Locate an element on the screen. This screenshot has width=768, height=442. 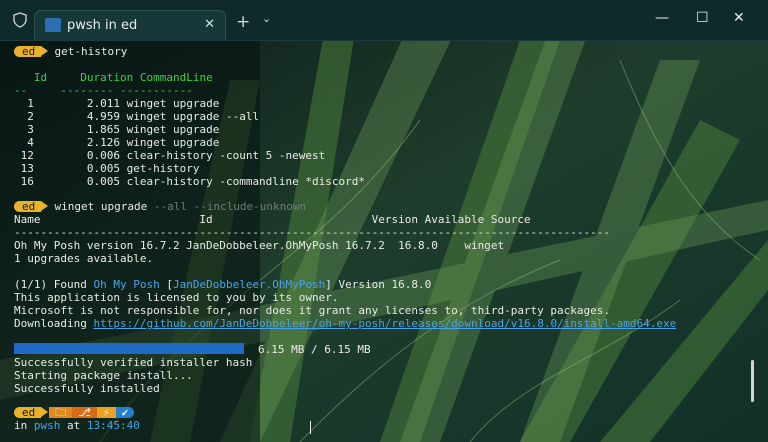
cell-id: 1 is located at coordinates (30, 103).